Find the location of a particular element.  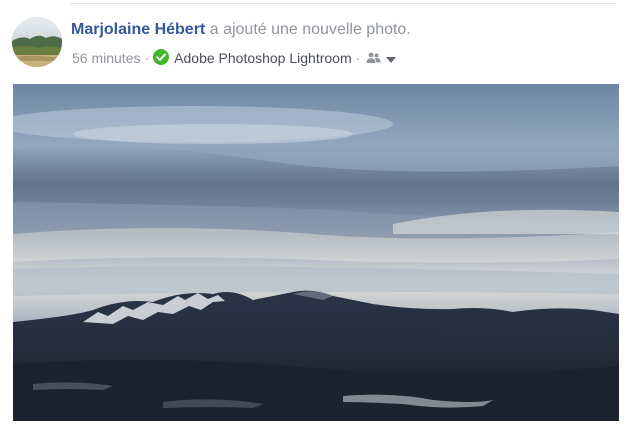

avatar is located at coordinates (37, 42).